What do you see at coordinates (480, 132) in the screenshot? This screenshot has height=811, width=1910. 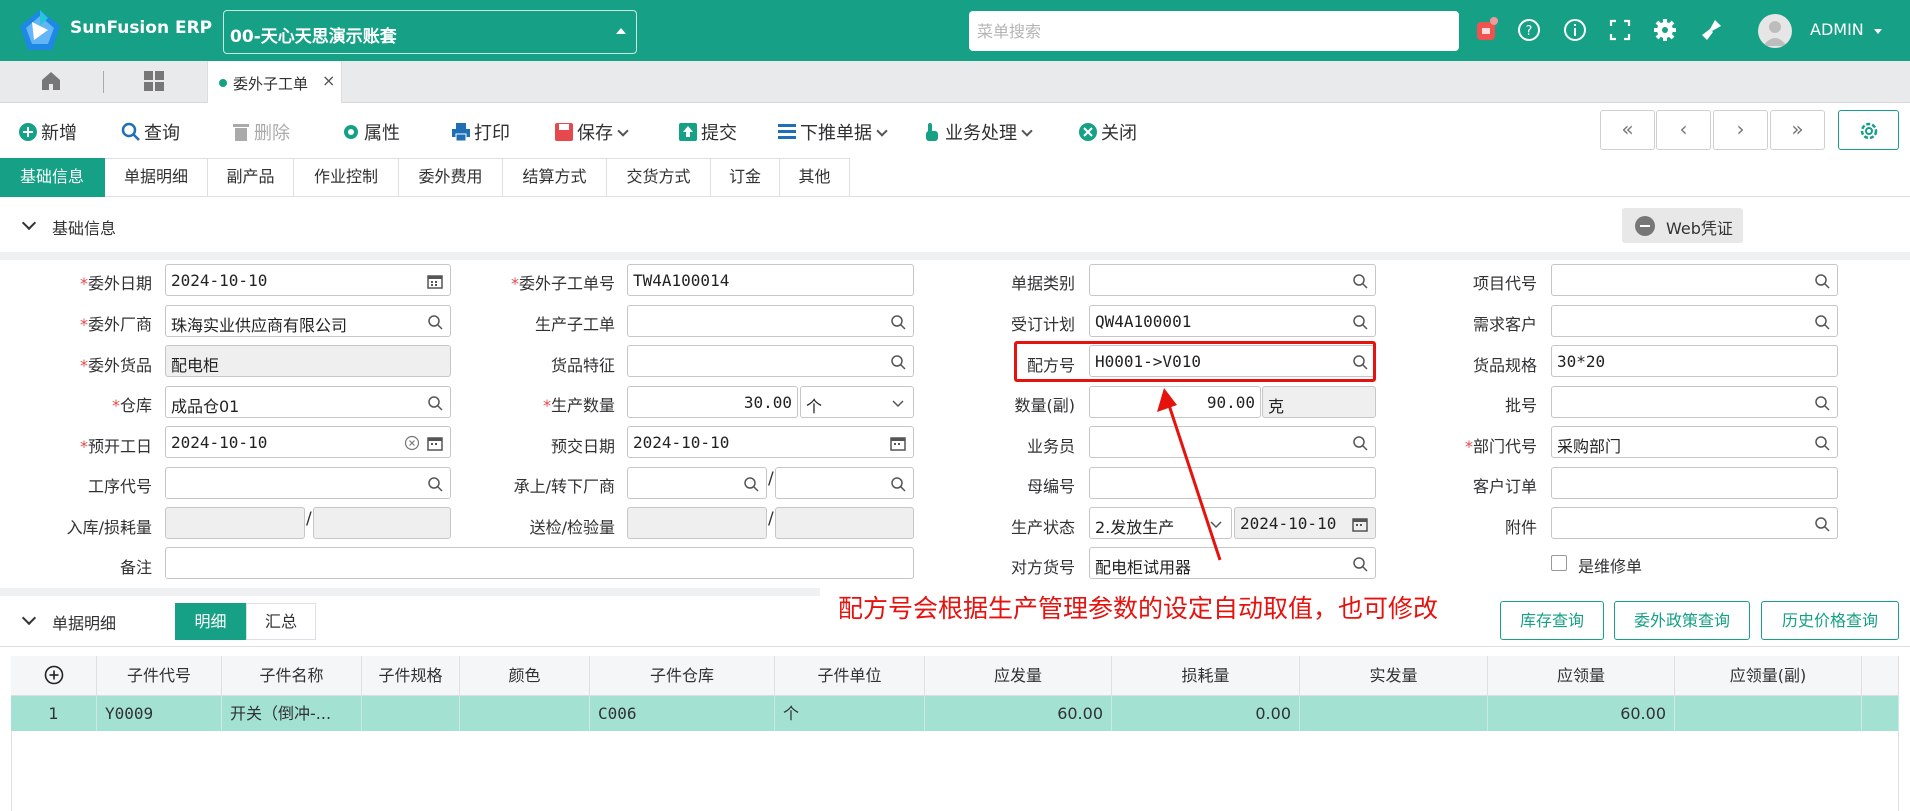 I see `print-button: 打印` at bounding box center [480, 132].